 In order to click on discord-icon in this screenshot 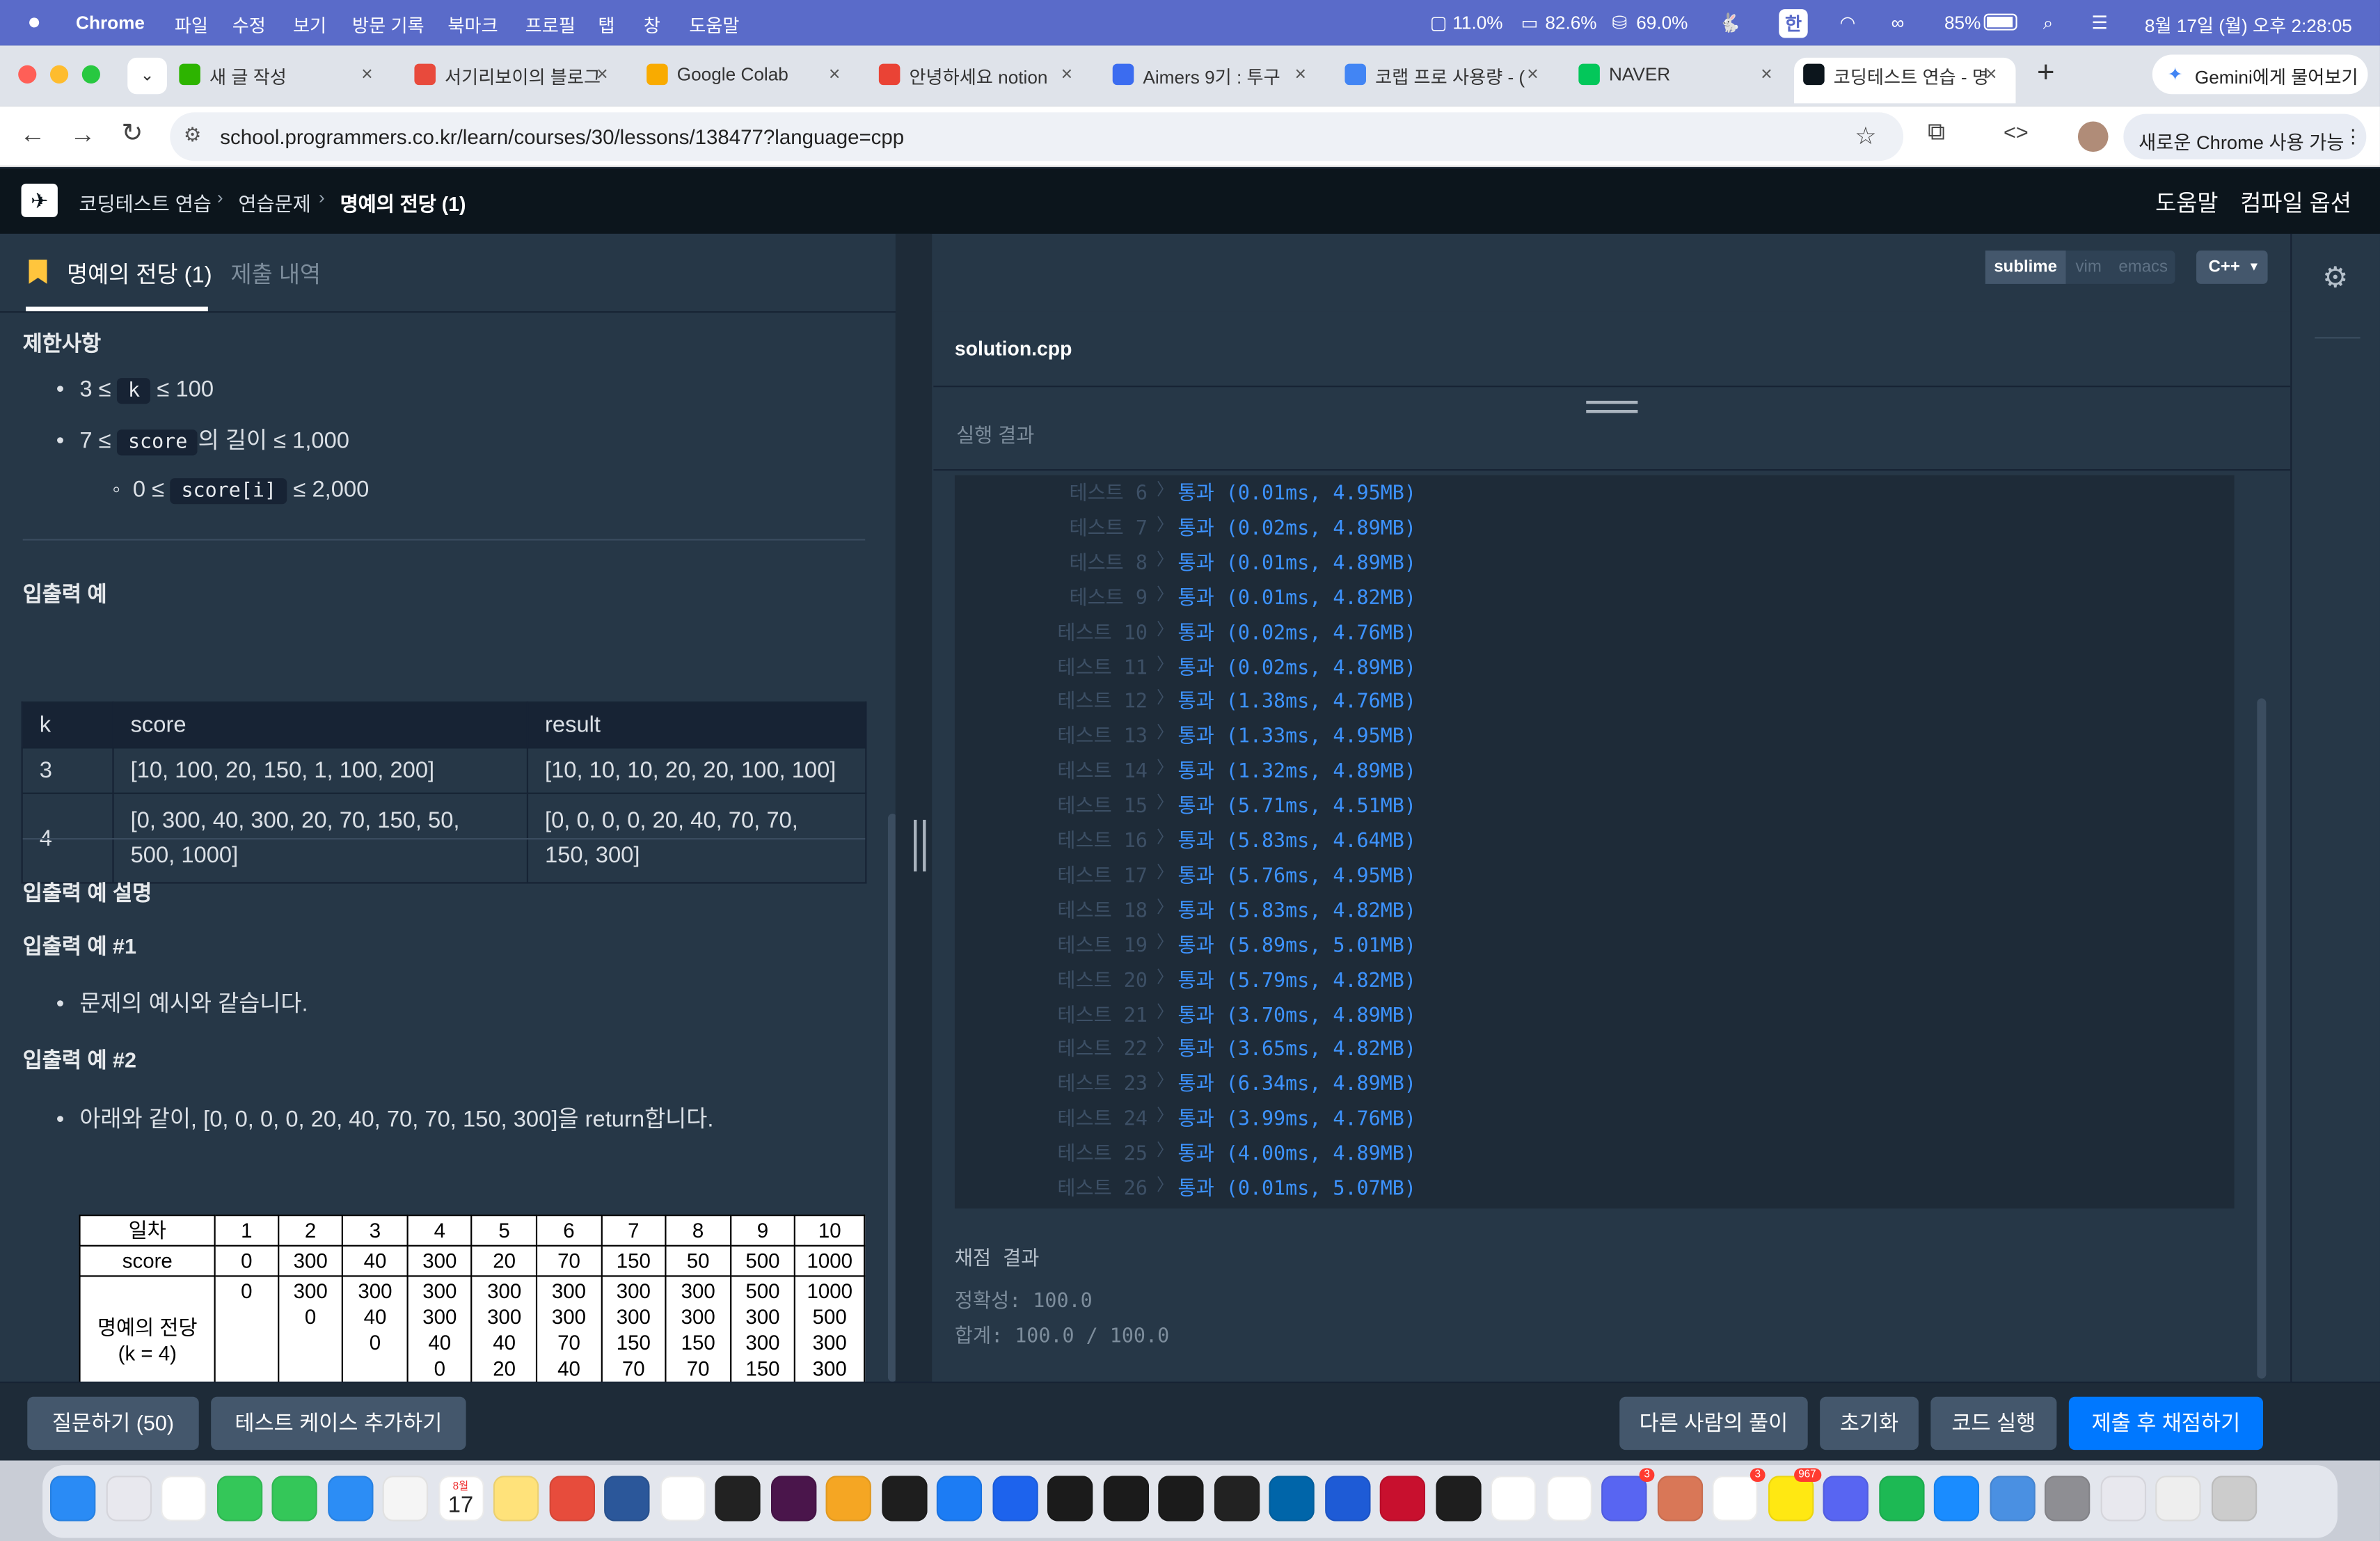, I will do `click(1846, 1499)`.